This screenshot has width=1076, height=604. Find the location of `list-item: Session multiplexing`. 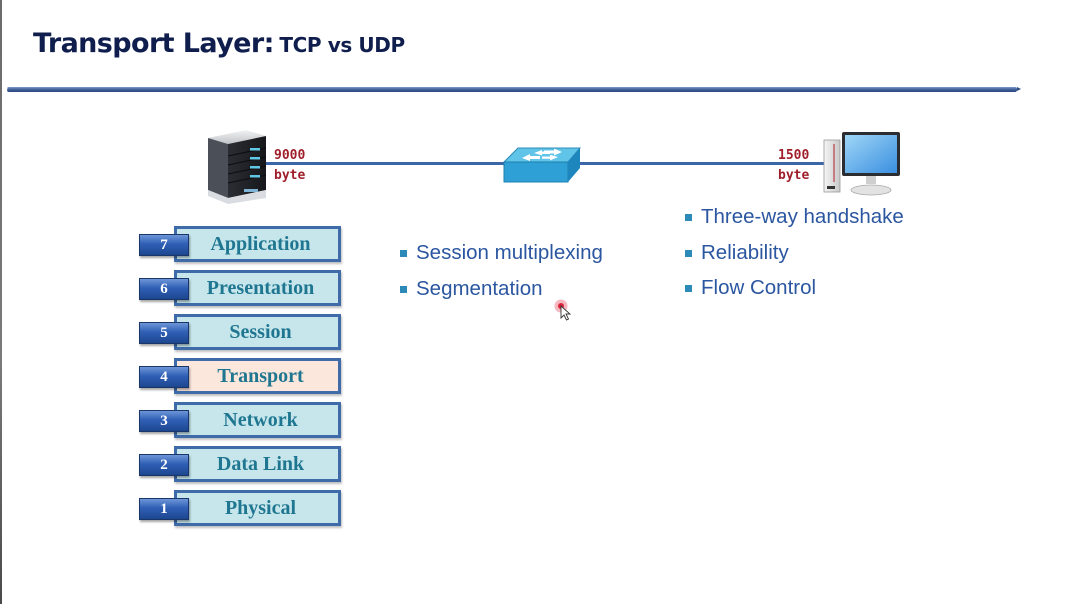

list-item: Session multiplexing is located at coordinates (501, 253).